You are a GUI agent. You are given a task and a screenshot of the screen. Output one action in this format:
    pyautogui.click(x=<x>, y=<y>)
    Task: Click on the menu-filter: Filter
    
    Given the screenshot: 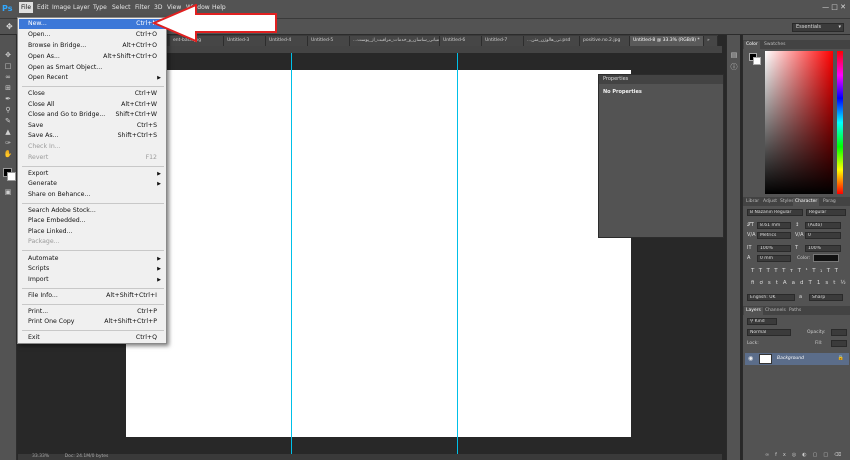 What is the action you would take?
    pyautogui.click(x=142, y=7)
    